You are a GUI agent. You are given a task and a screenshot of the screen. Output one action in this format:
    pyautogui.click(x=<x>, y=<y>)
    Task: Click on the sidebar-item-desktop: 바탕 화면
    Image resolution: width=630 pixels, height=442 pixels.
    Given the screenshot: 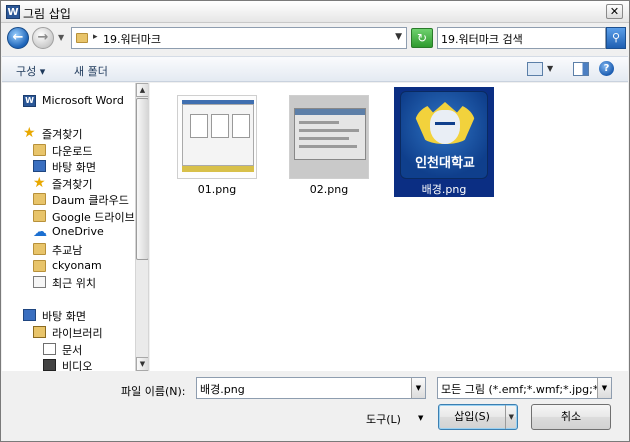 What is the action you would take?
    pyautogui.click(x=68, y=166)
    